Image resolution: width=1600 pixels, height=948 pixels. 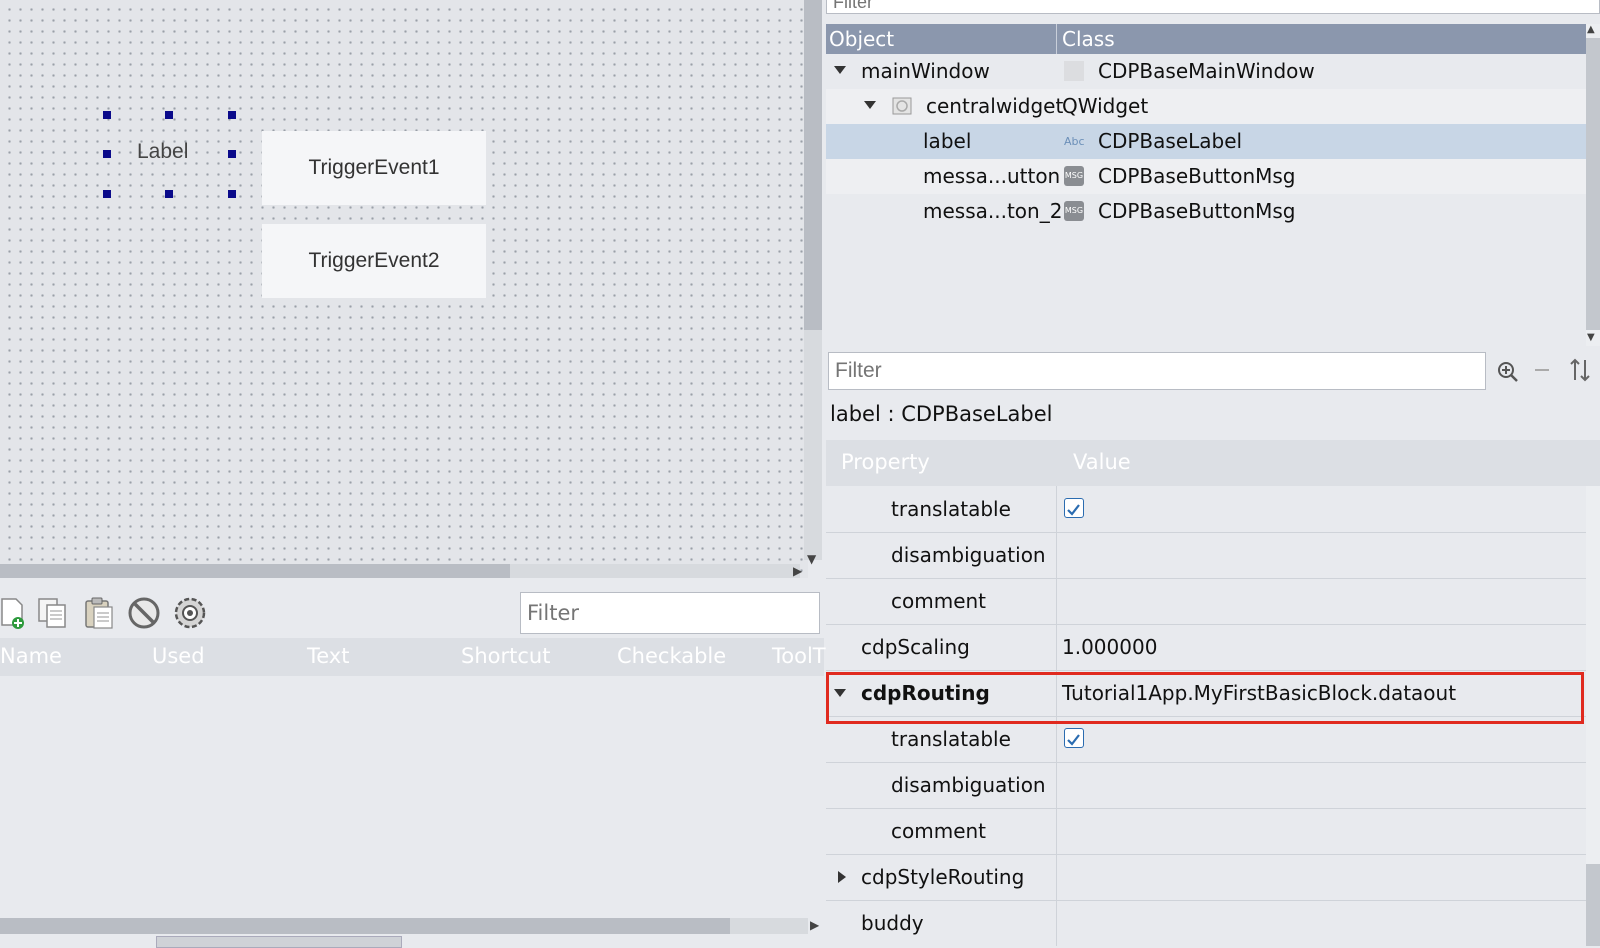 I want to click on object-row-centralwidget: centralwidget QWidget, so click(x=1206, y=106).